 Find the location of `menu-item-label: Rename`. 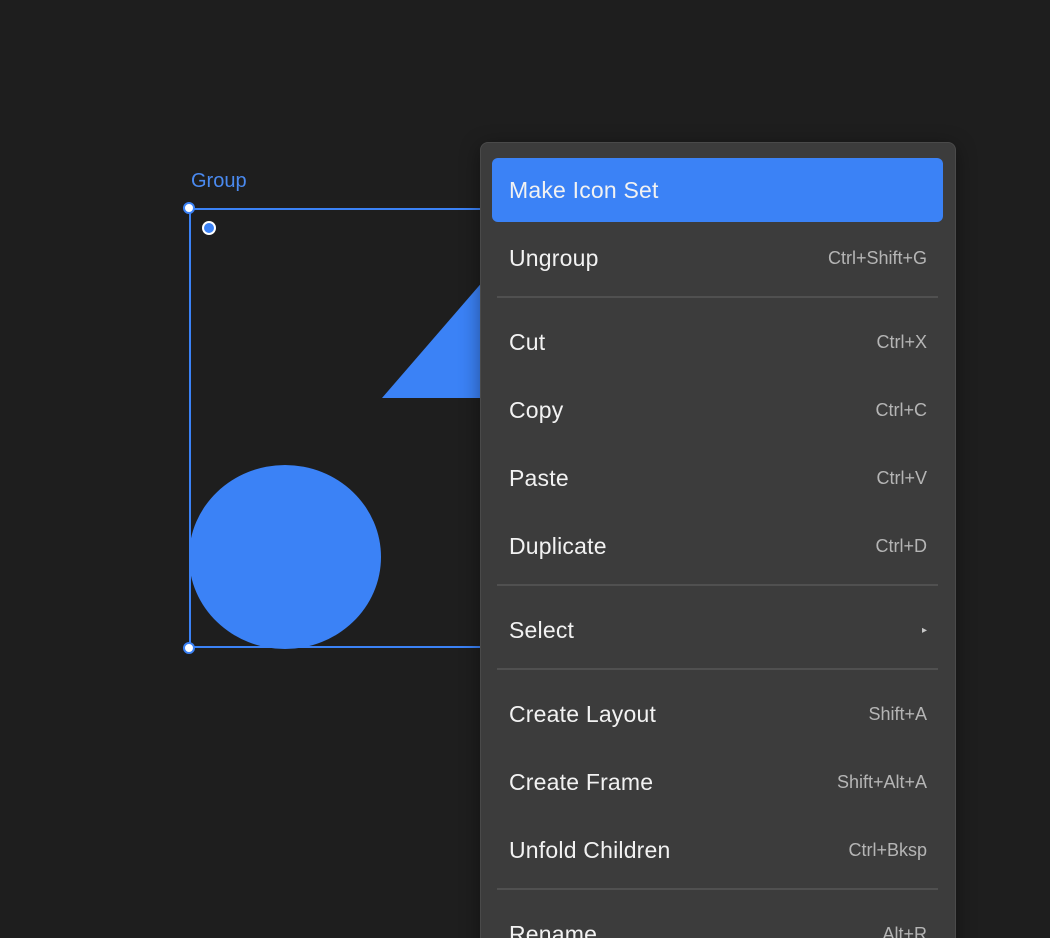

menu-item-label: Rename is located at coordinates (553, 929).